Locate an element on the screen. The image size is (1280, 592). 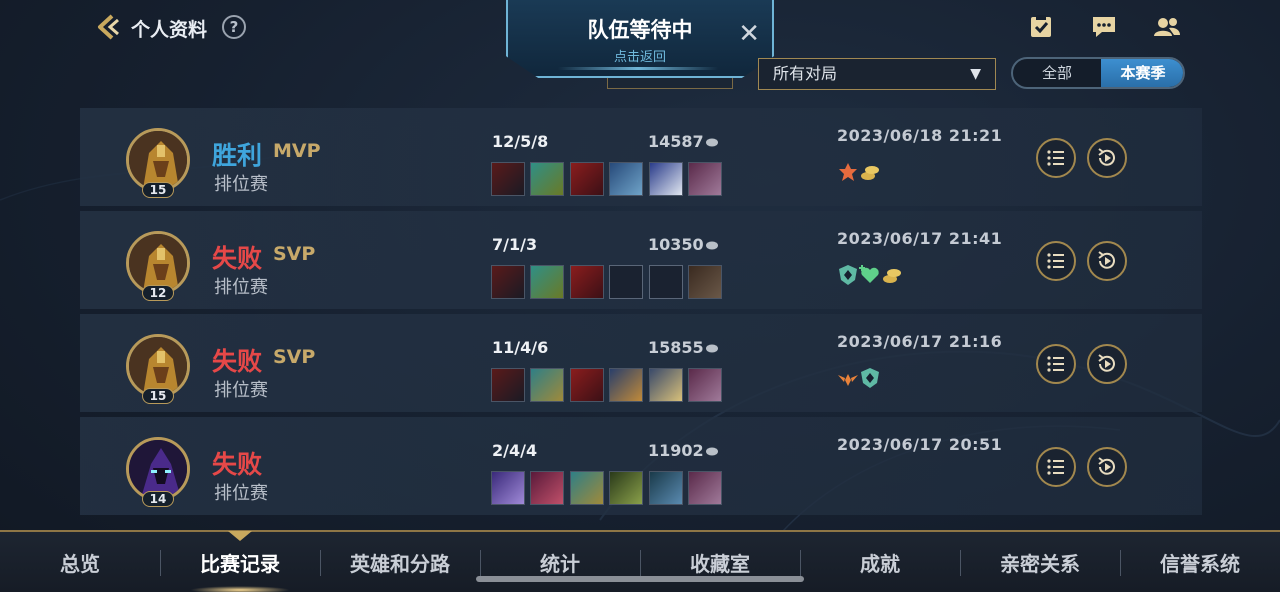
nav-tab-collection: 收藏室 is located at coordinates (720, 562).